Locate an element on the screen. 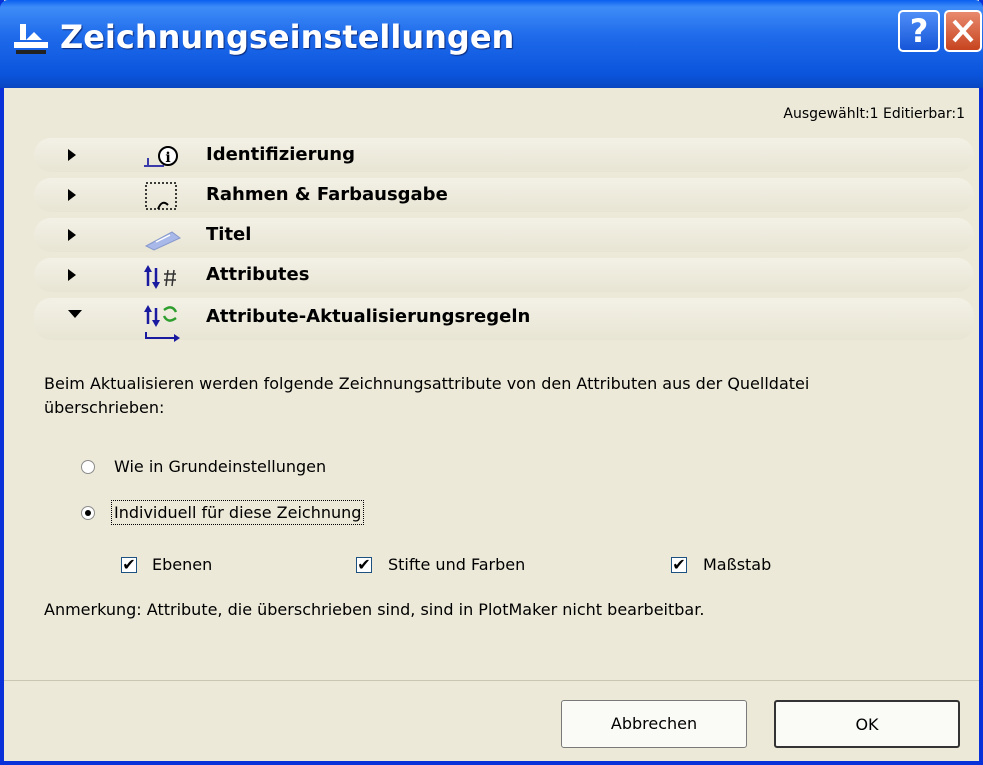 Image resolution: width=983 pixels, height=765 pixels. section-label: Titel is located at coordinates (229, 234).